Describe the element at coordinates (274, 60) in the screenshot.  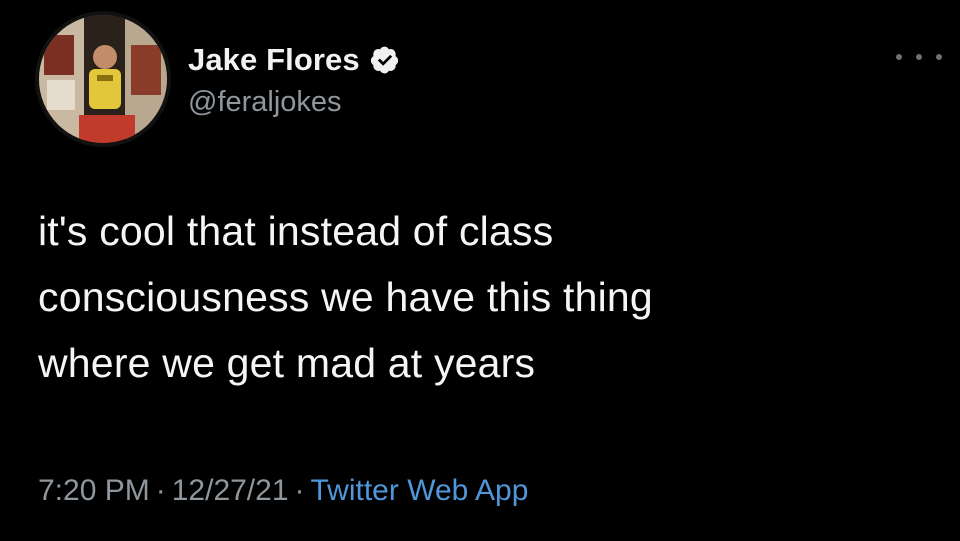
I see `display-name: Jake Flores` at that location.